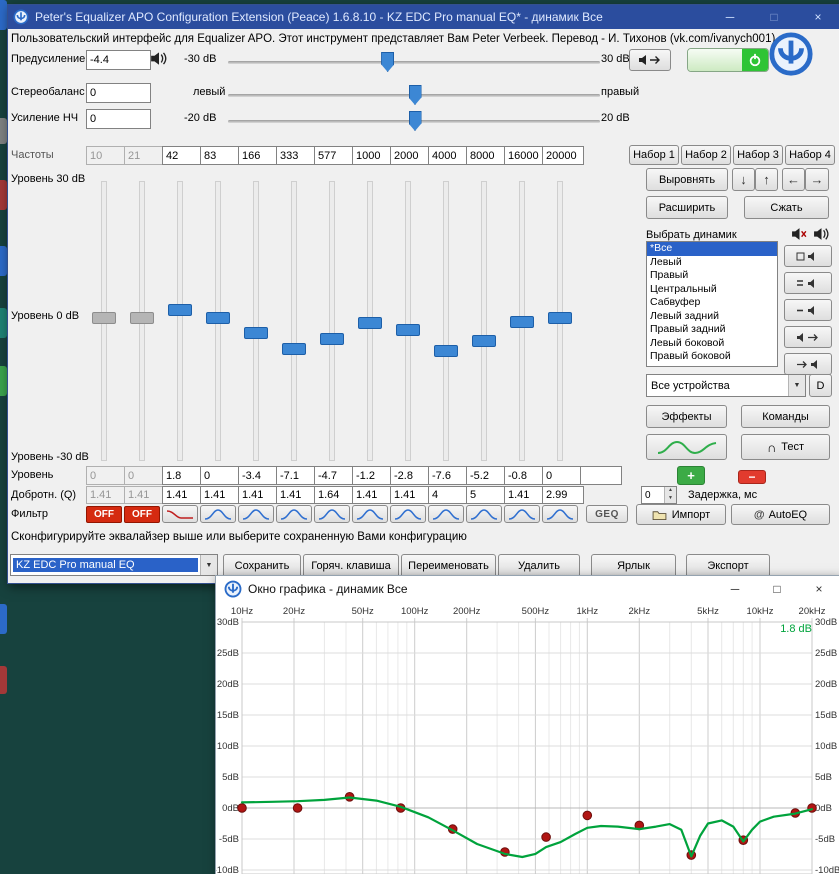  I want to click on autoeq-button: @ AutoEQ, so click(780, 514).